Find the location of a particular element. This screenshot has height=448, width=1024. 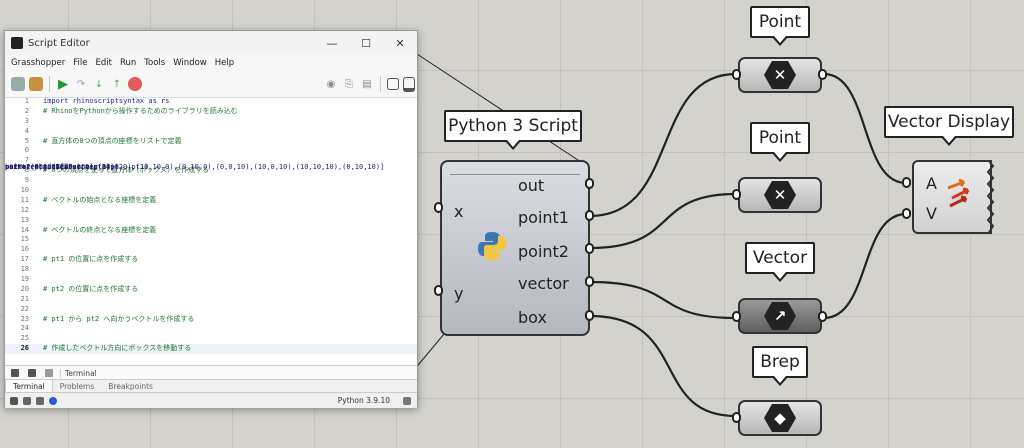

input-x-grip is located at coordinates (438, 207).